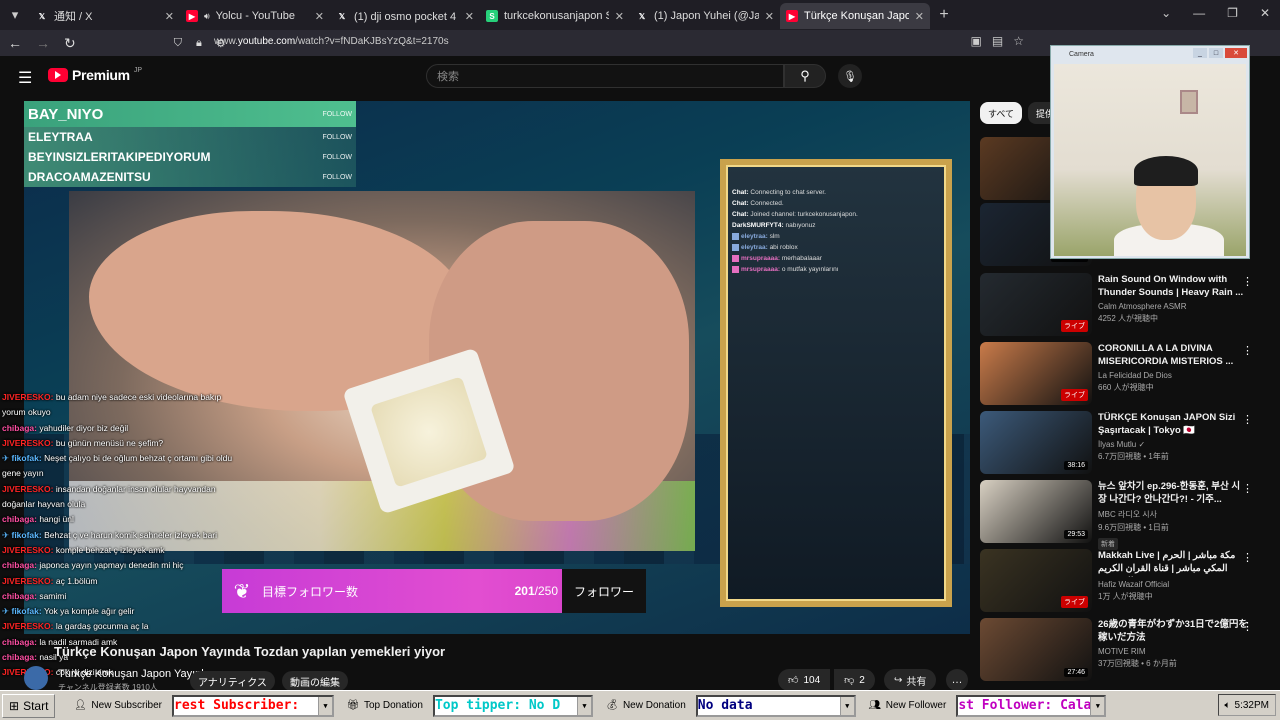  What do you see at coordinates (910, 680) in the screenshot?
I see `share-button: ↪ 共有` at bounding box center [910, 680].